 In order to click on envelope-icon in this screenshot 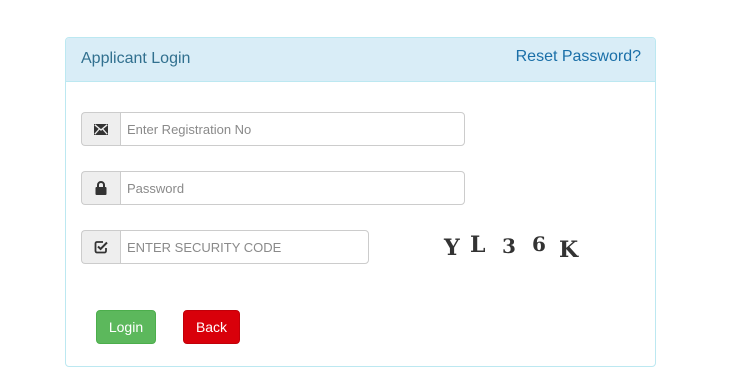, I will do `click(100, 129)`.